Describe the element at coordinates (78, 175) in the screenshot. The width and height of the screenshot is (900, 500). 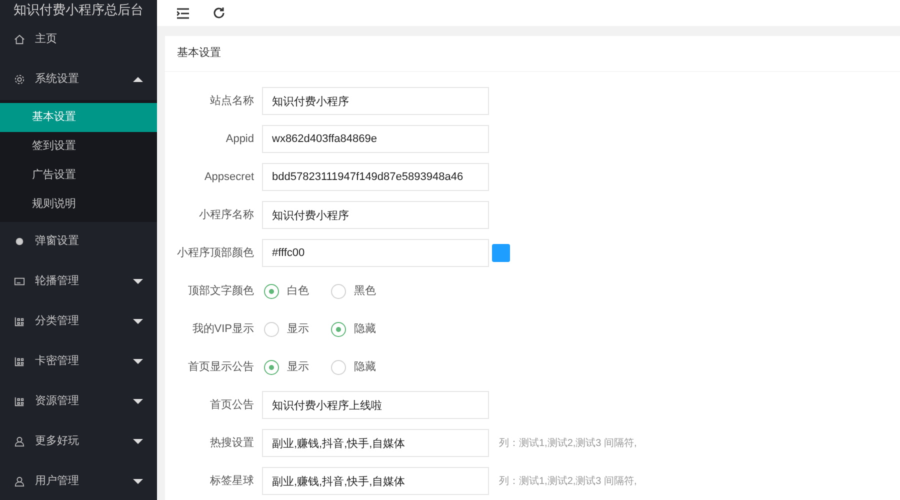
I see `submenu-item: 广告设置` at that location.